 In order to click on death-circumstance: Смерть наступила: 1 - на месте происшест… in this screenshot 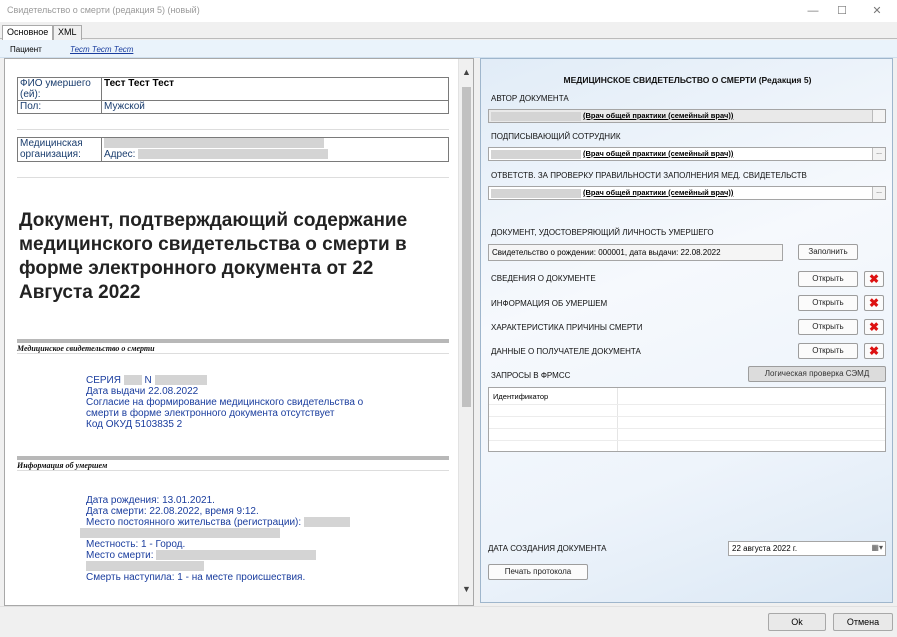, I will do `click(196, 577)`.